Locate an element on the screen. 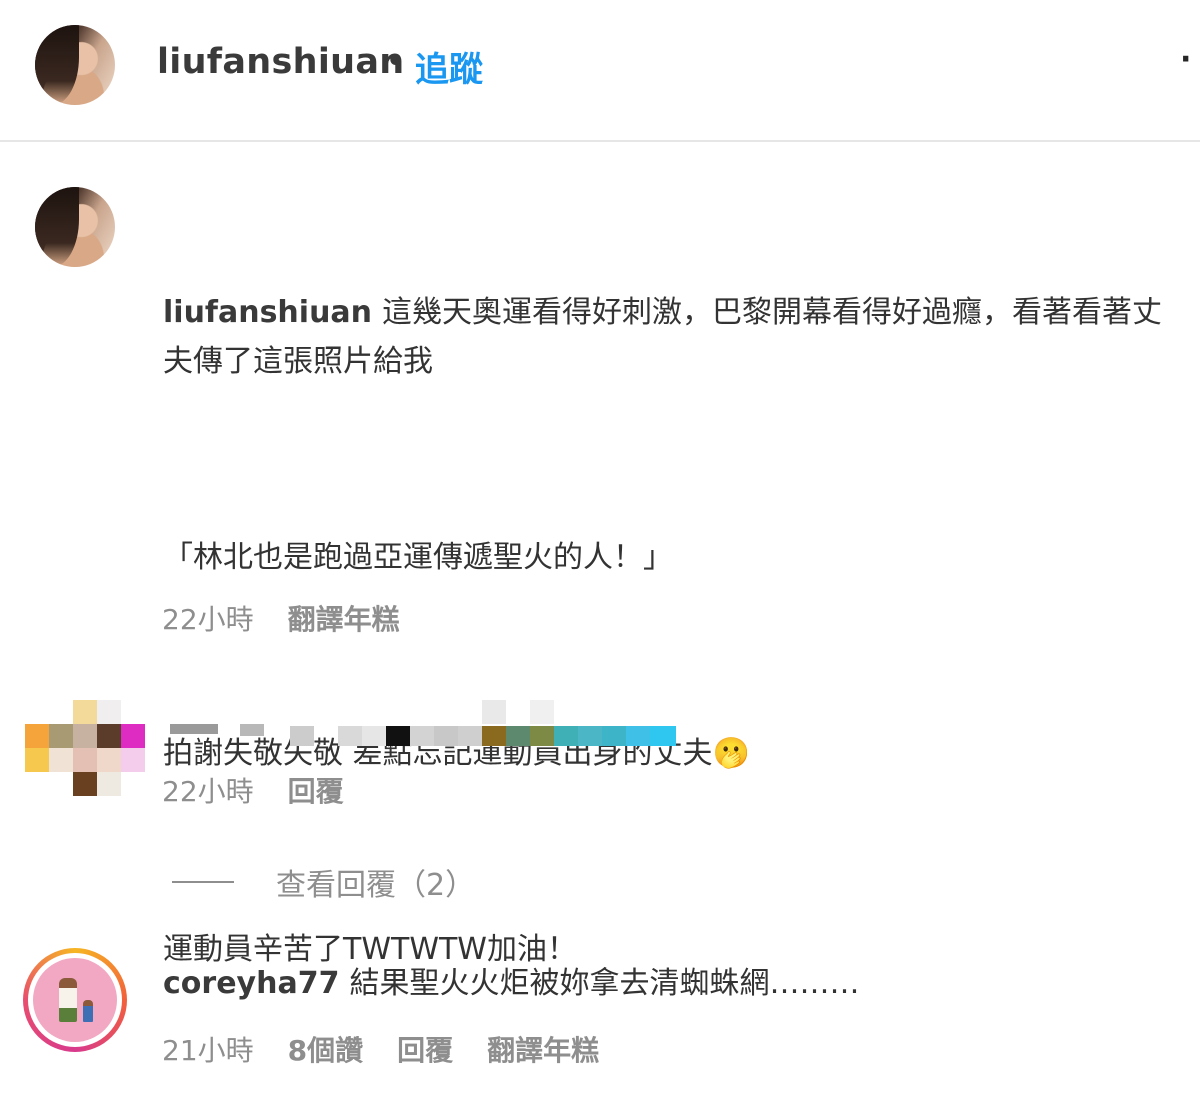 Image resolution: width=1200 pixels, height=1104 pixels. comment-meta: 22小時 回覆 is located at coordinates (253, 790).